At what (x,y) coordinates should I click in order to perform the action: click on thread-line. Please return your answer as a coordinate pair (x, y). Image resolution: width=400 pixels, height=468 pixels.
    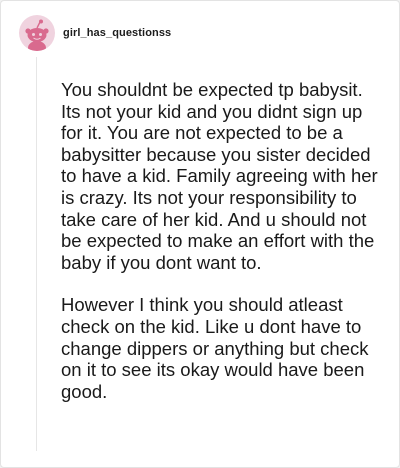
    Looking at the image, I should click on (36, 254).